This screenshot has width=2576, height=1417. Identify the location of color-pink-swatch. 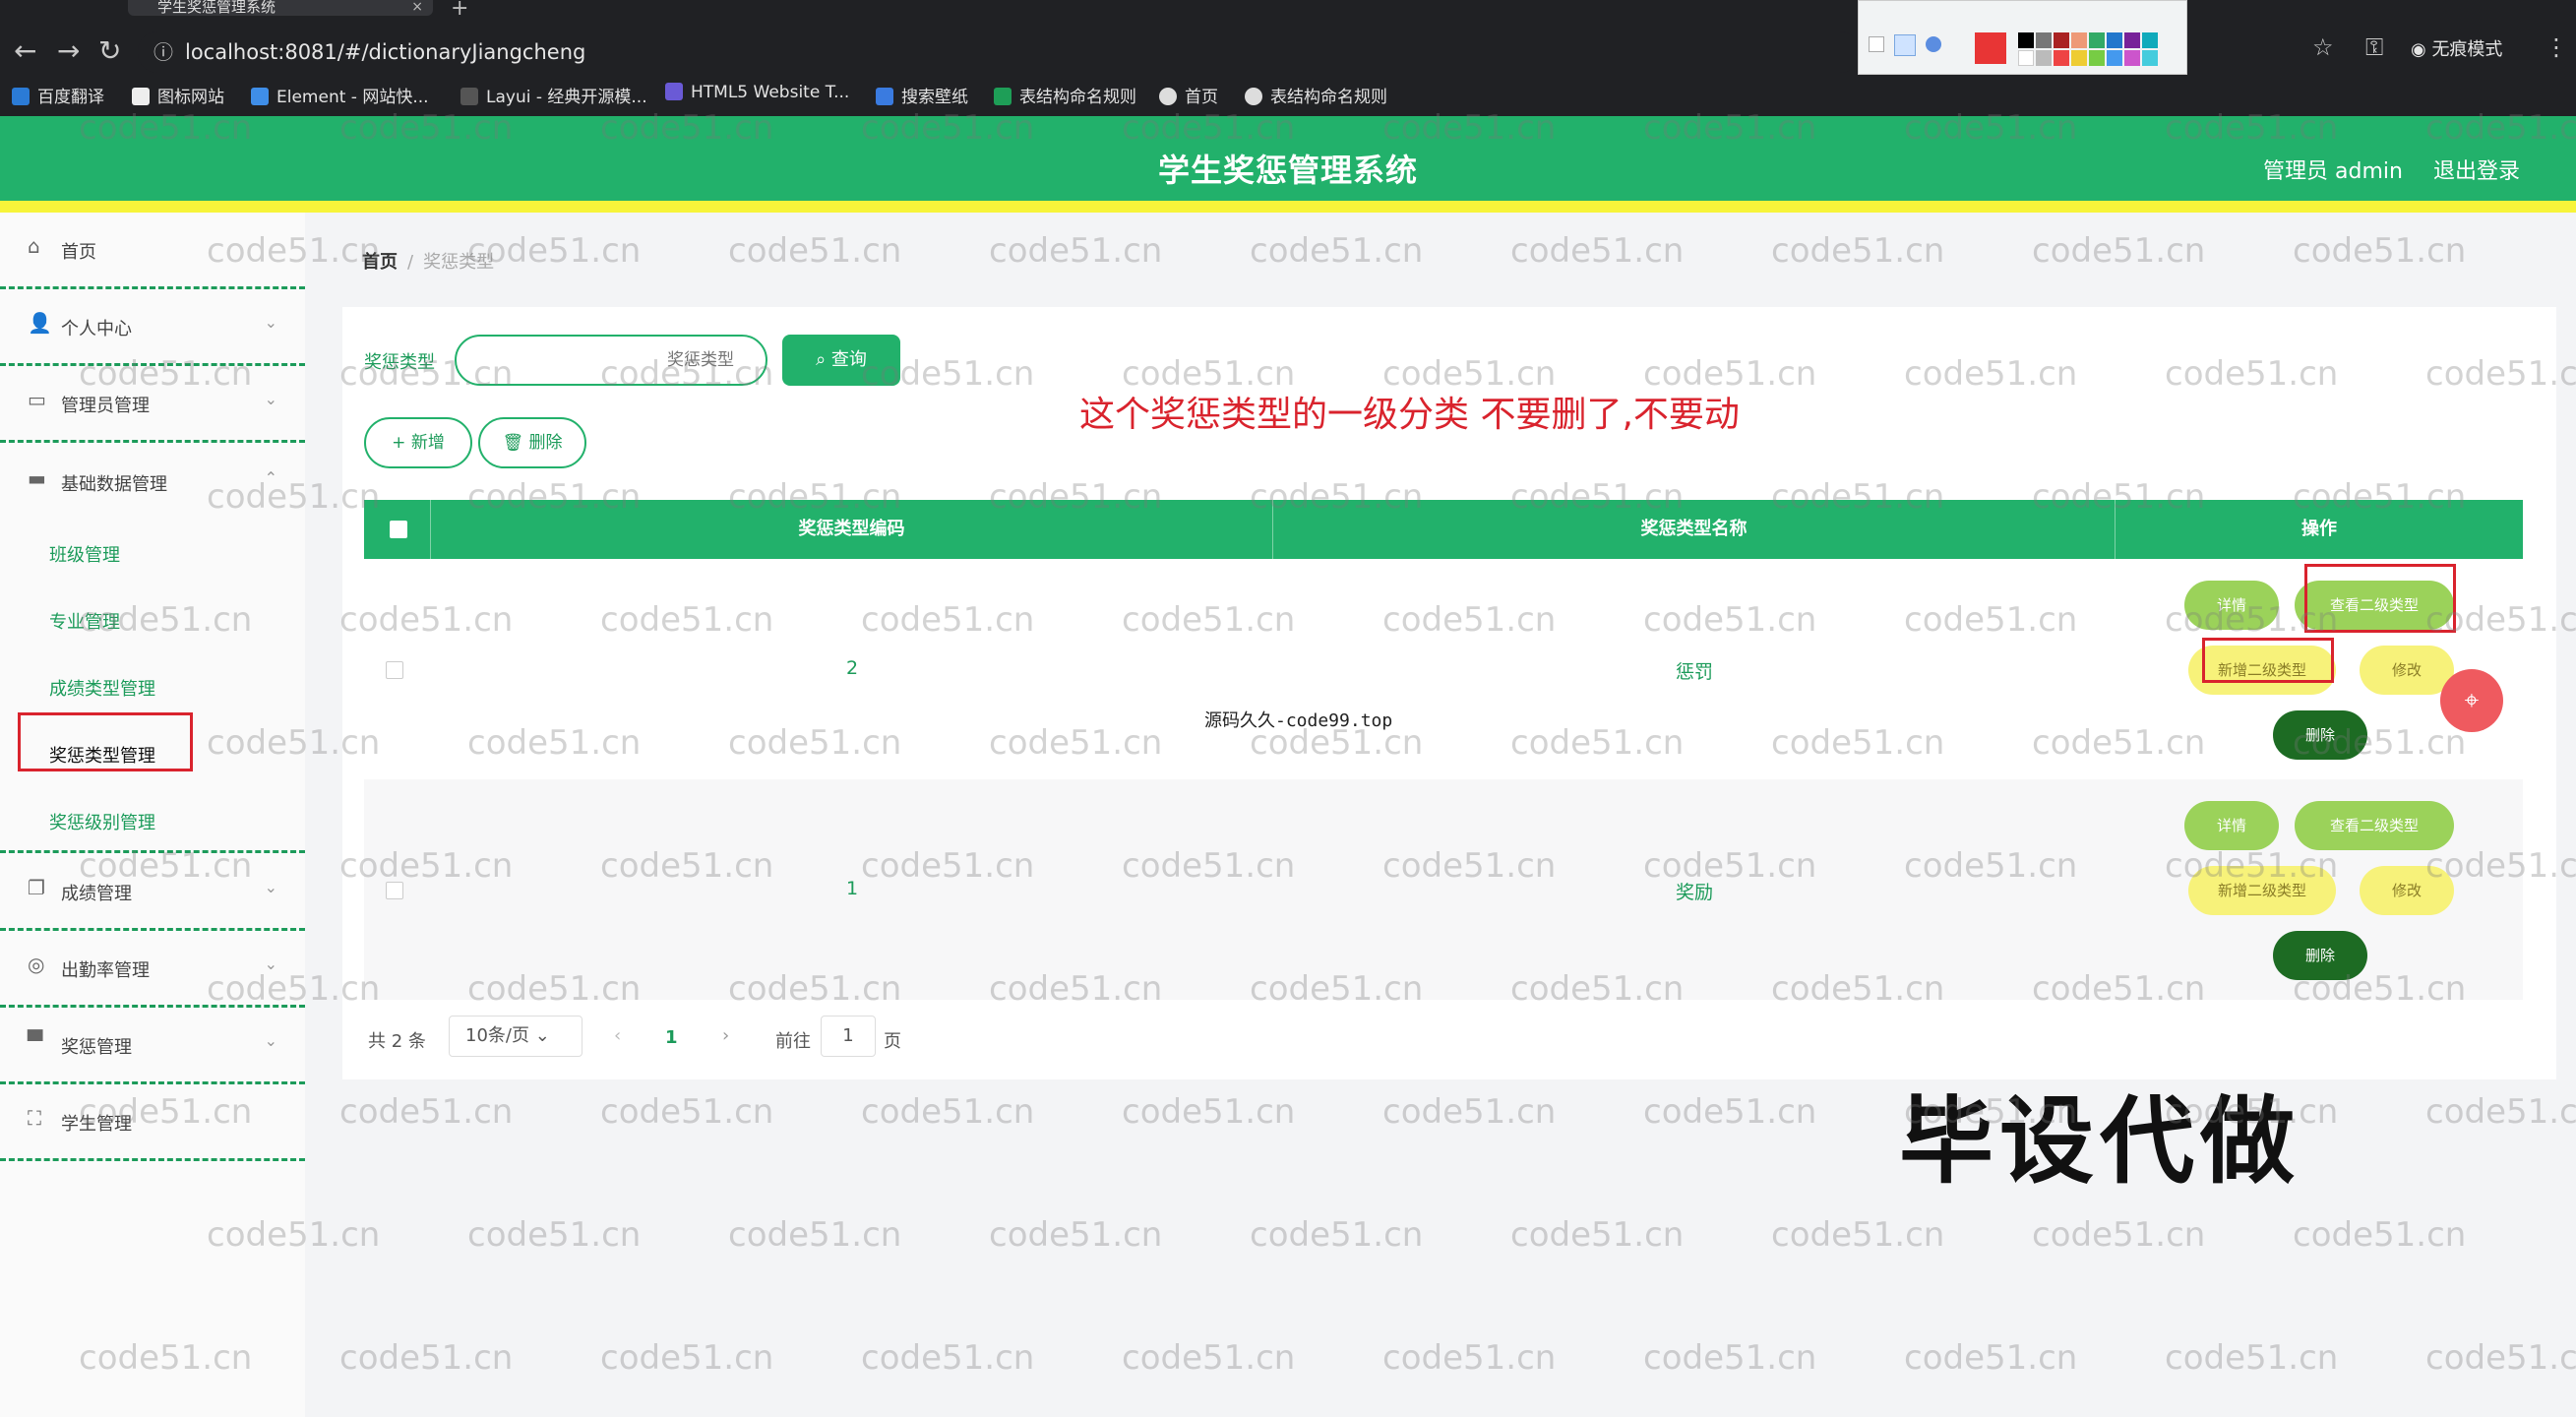
(2132, 58).